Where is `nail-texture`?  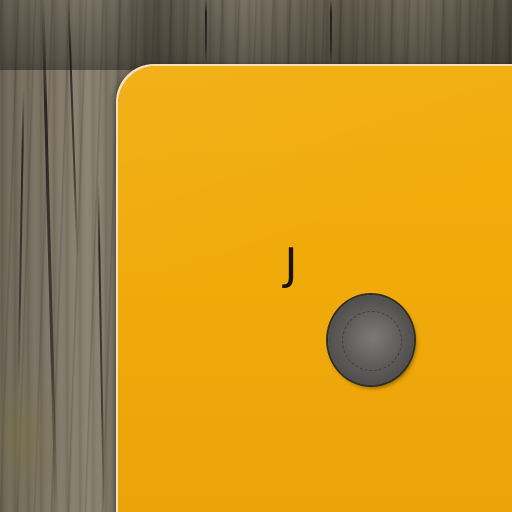 nail-texture is located at coordinates (372, 341).